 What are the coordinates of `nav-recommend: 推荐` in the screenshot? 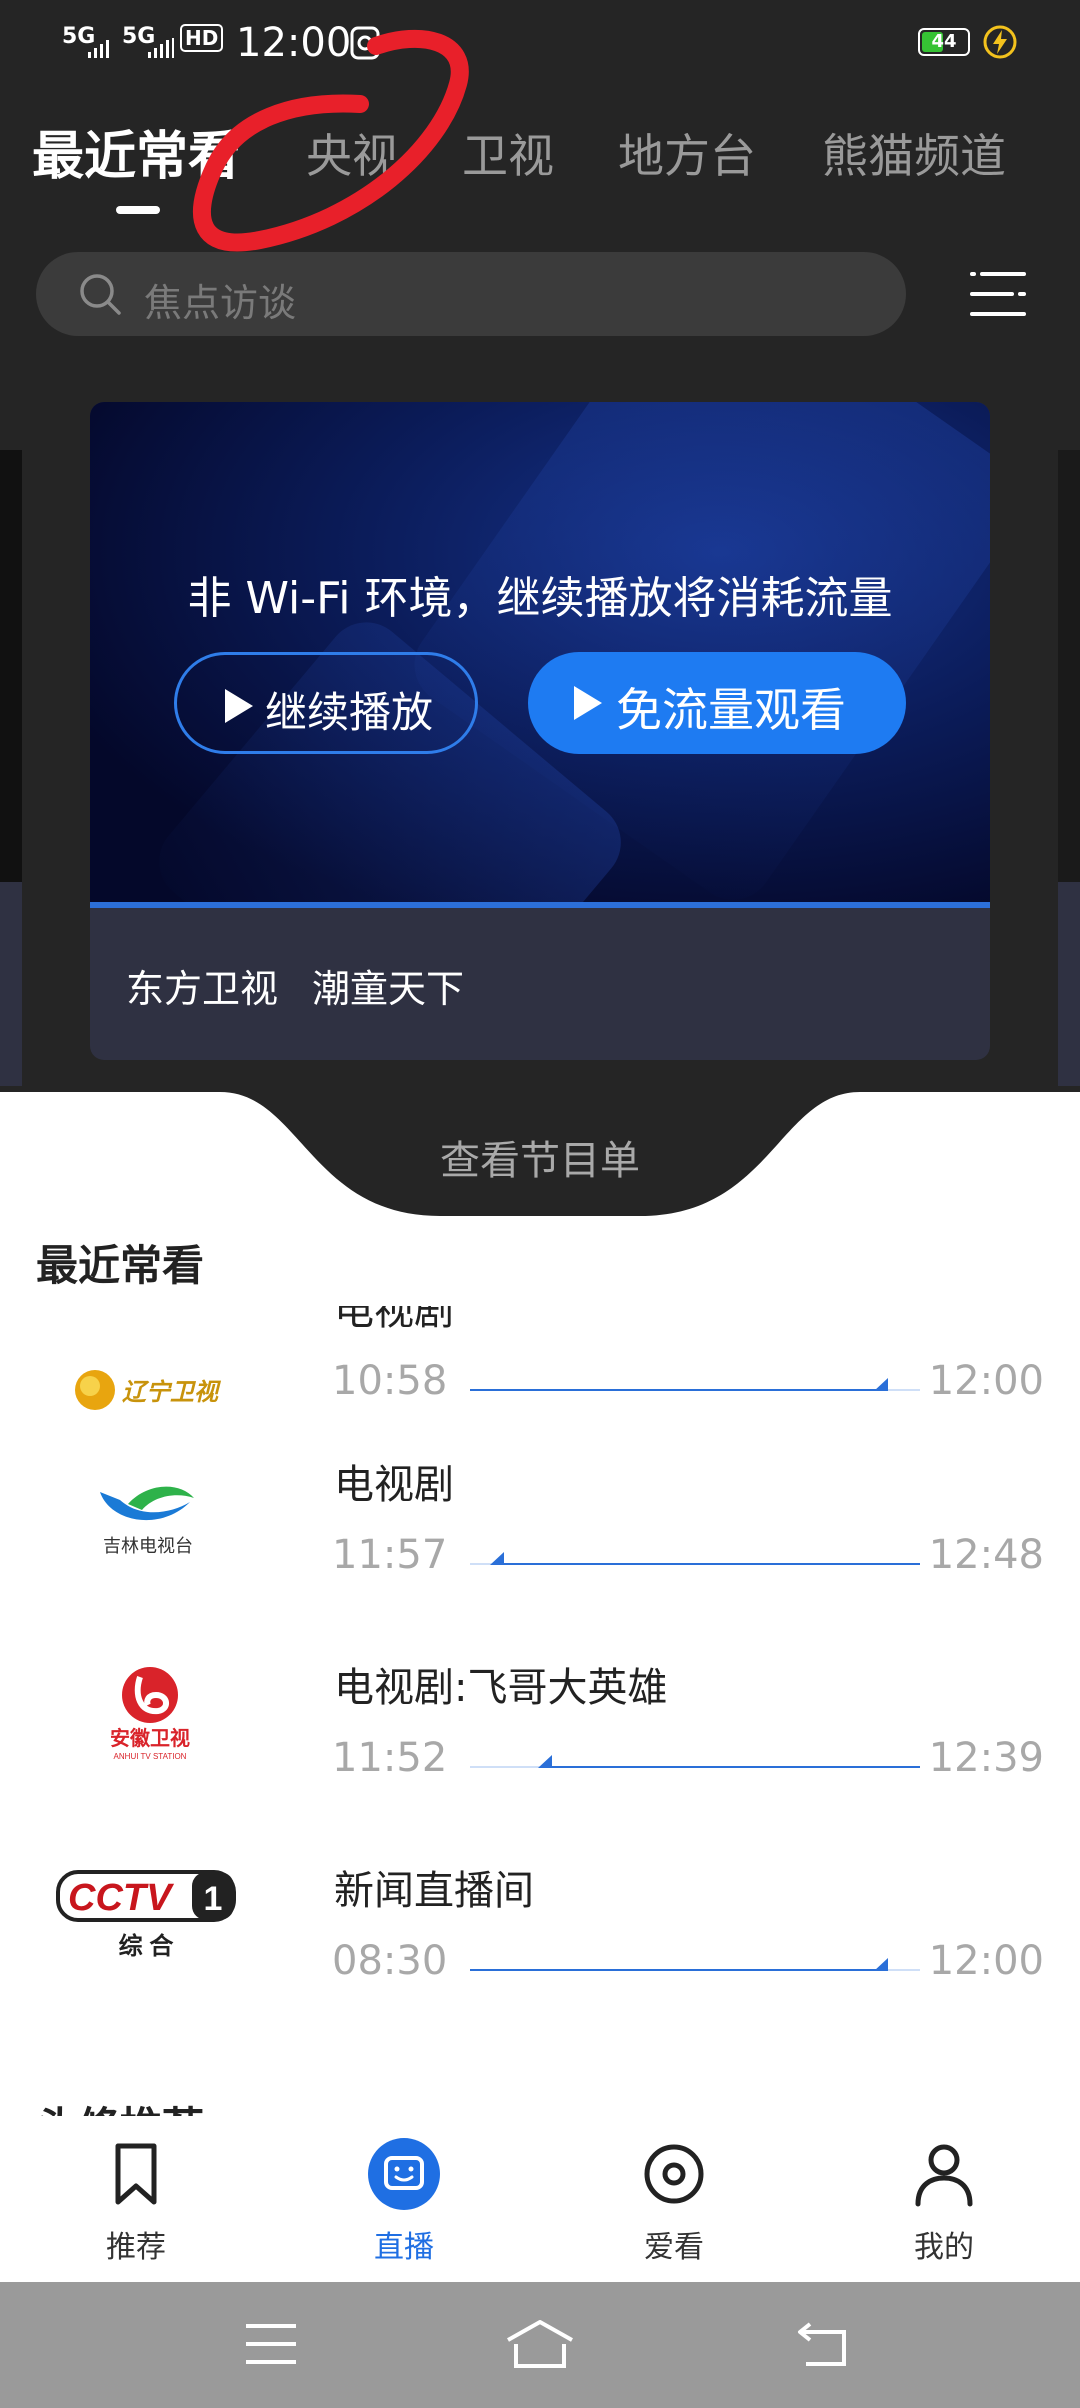 It's located at (136, 2203).